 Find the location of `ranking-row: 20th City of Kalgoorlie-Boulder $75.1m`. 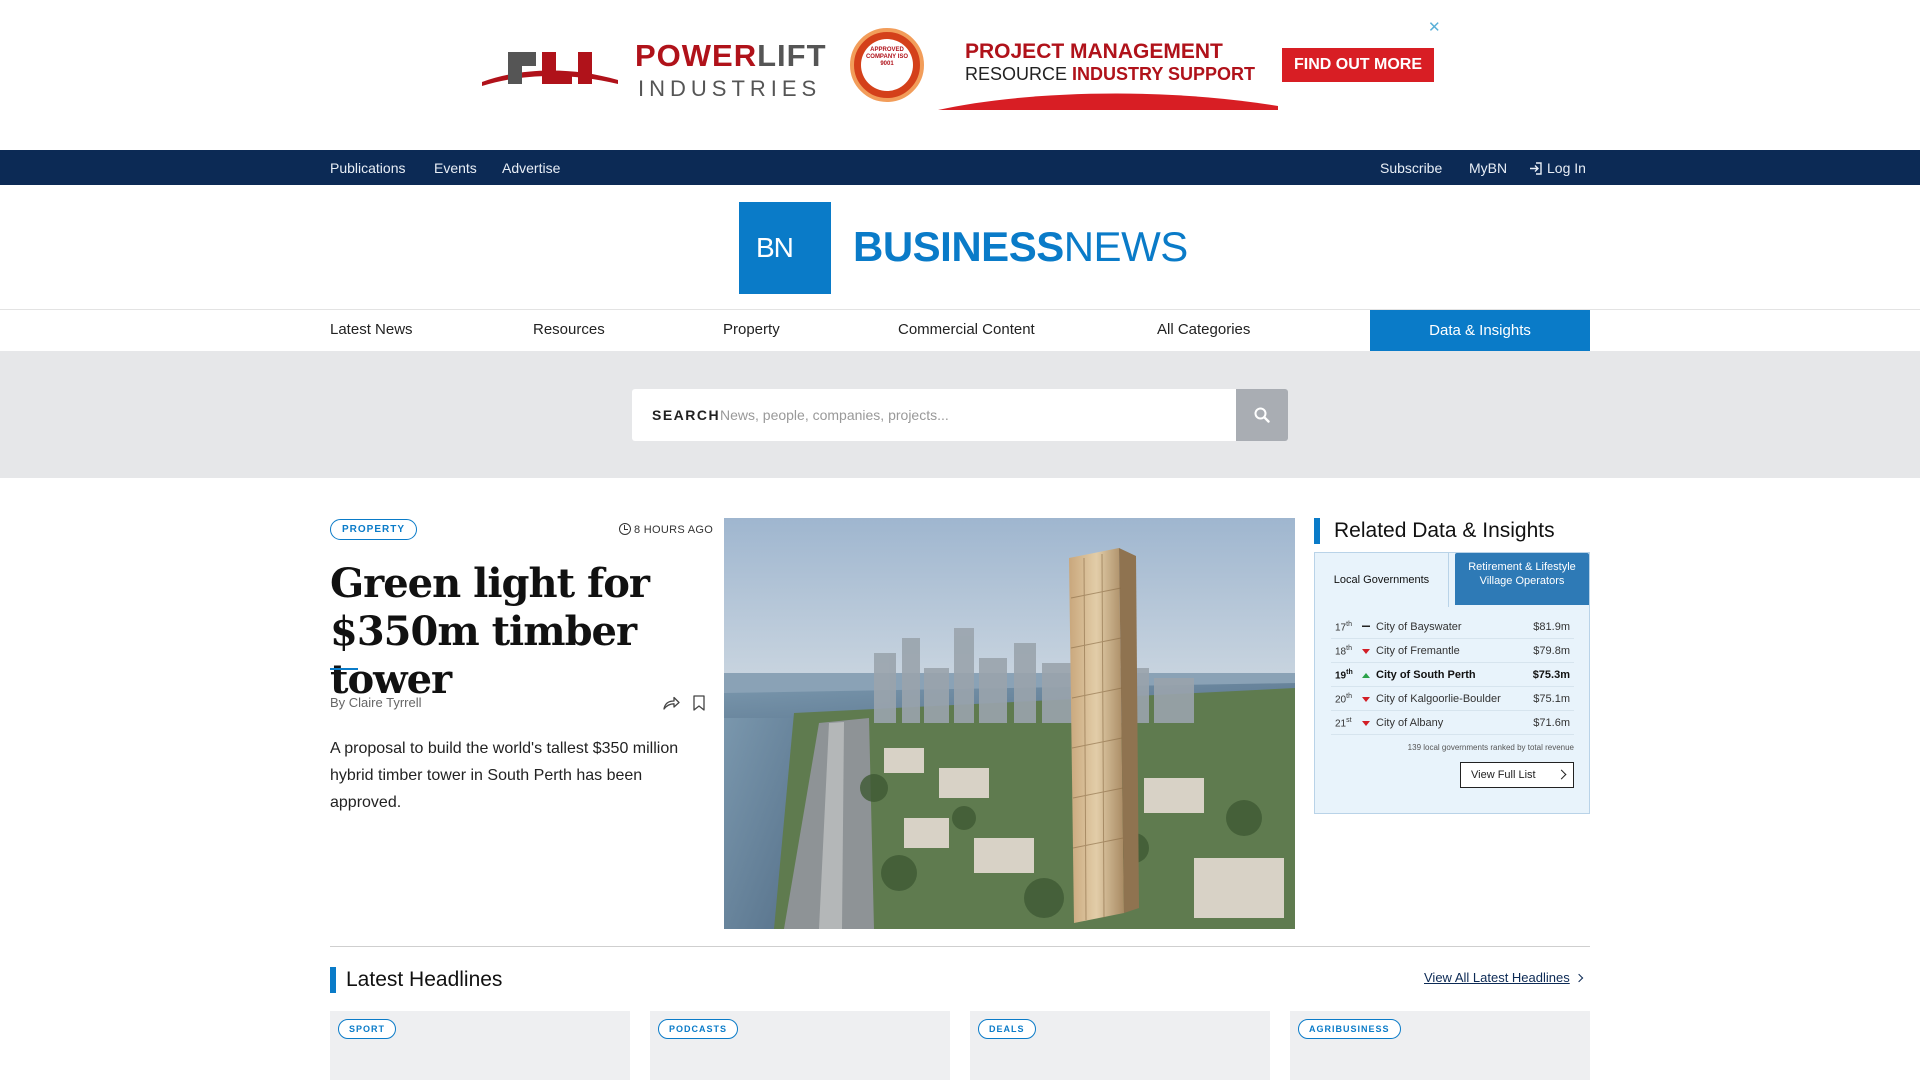

ranking-row: 20th City of Kalgoorlie-Boulder $75.1m is located at coordinates (1452, 699).